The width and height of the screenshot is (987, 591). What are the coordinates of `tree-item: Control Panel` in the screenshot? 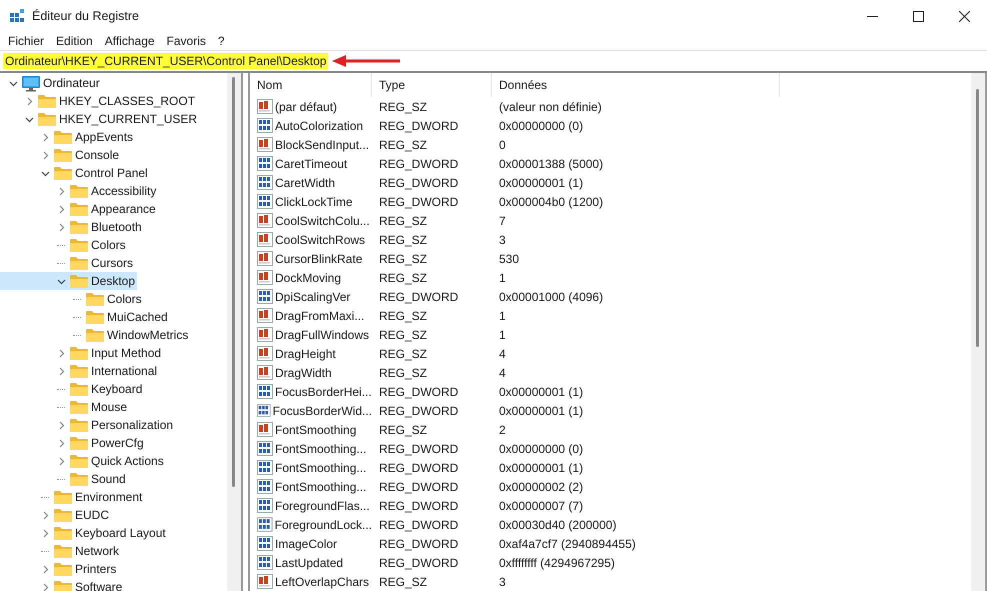 It's located at (75, 173).